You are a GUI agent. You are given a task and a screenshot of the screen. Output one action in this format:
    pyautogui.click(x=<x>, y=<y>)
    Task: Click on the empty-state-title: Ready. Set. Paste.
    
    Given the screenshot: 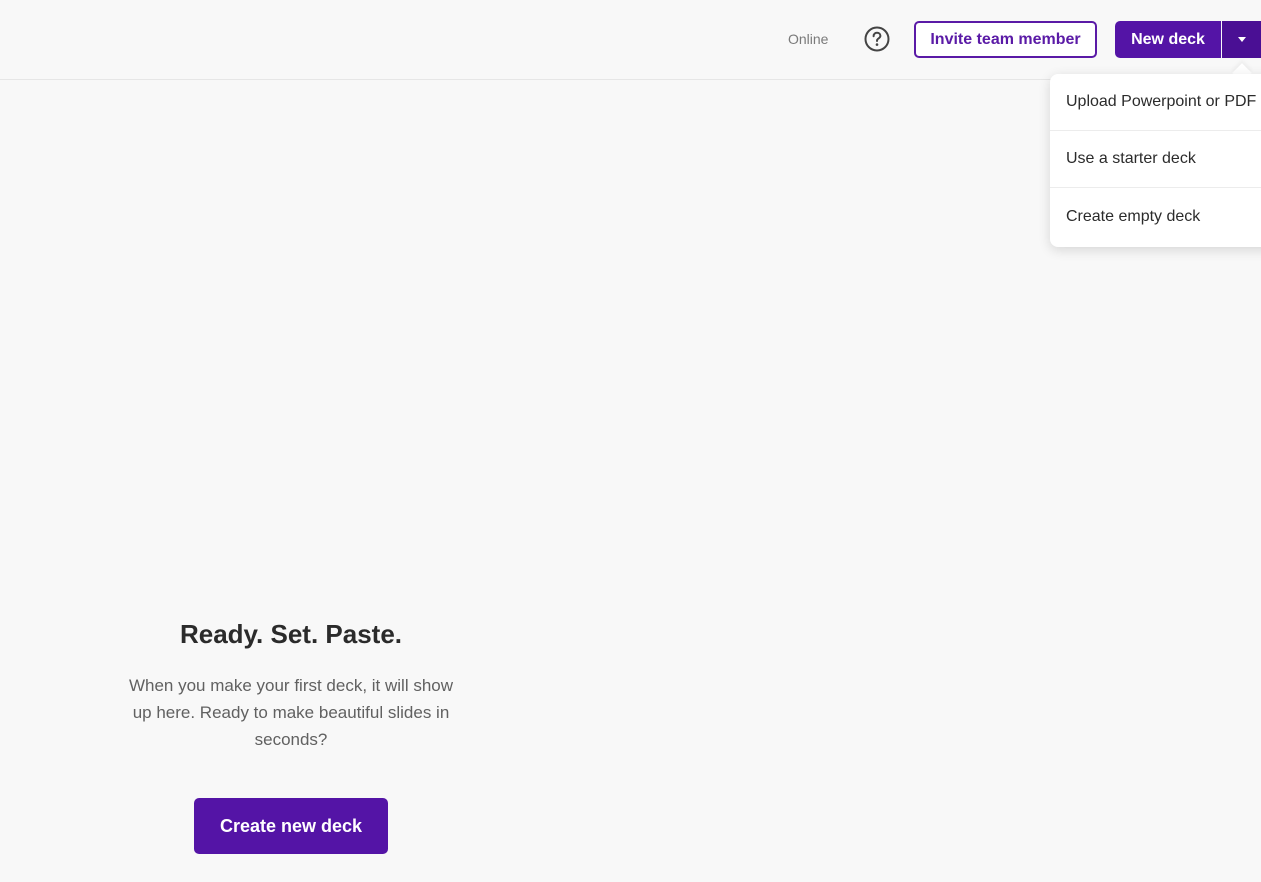 What is the action you would take?
    pyautogui.click(x=291, y=634)
    